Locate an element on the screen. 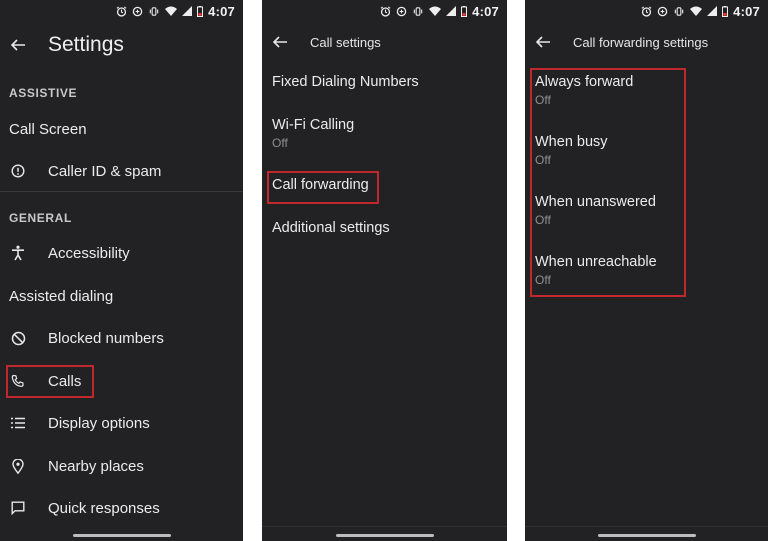  item-label: Fixed Dialing Numbers is located at coordinates (345, 82).